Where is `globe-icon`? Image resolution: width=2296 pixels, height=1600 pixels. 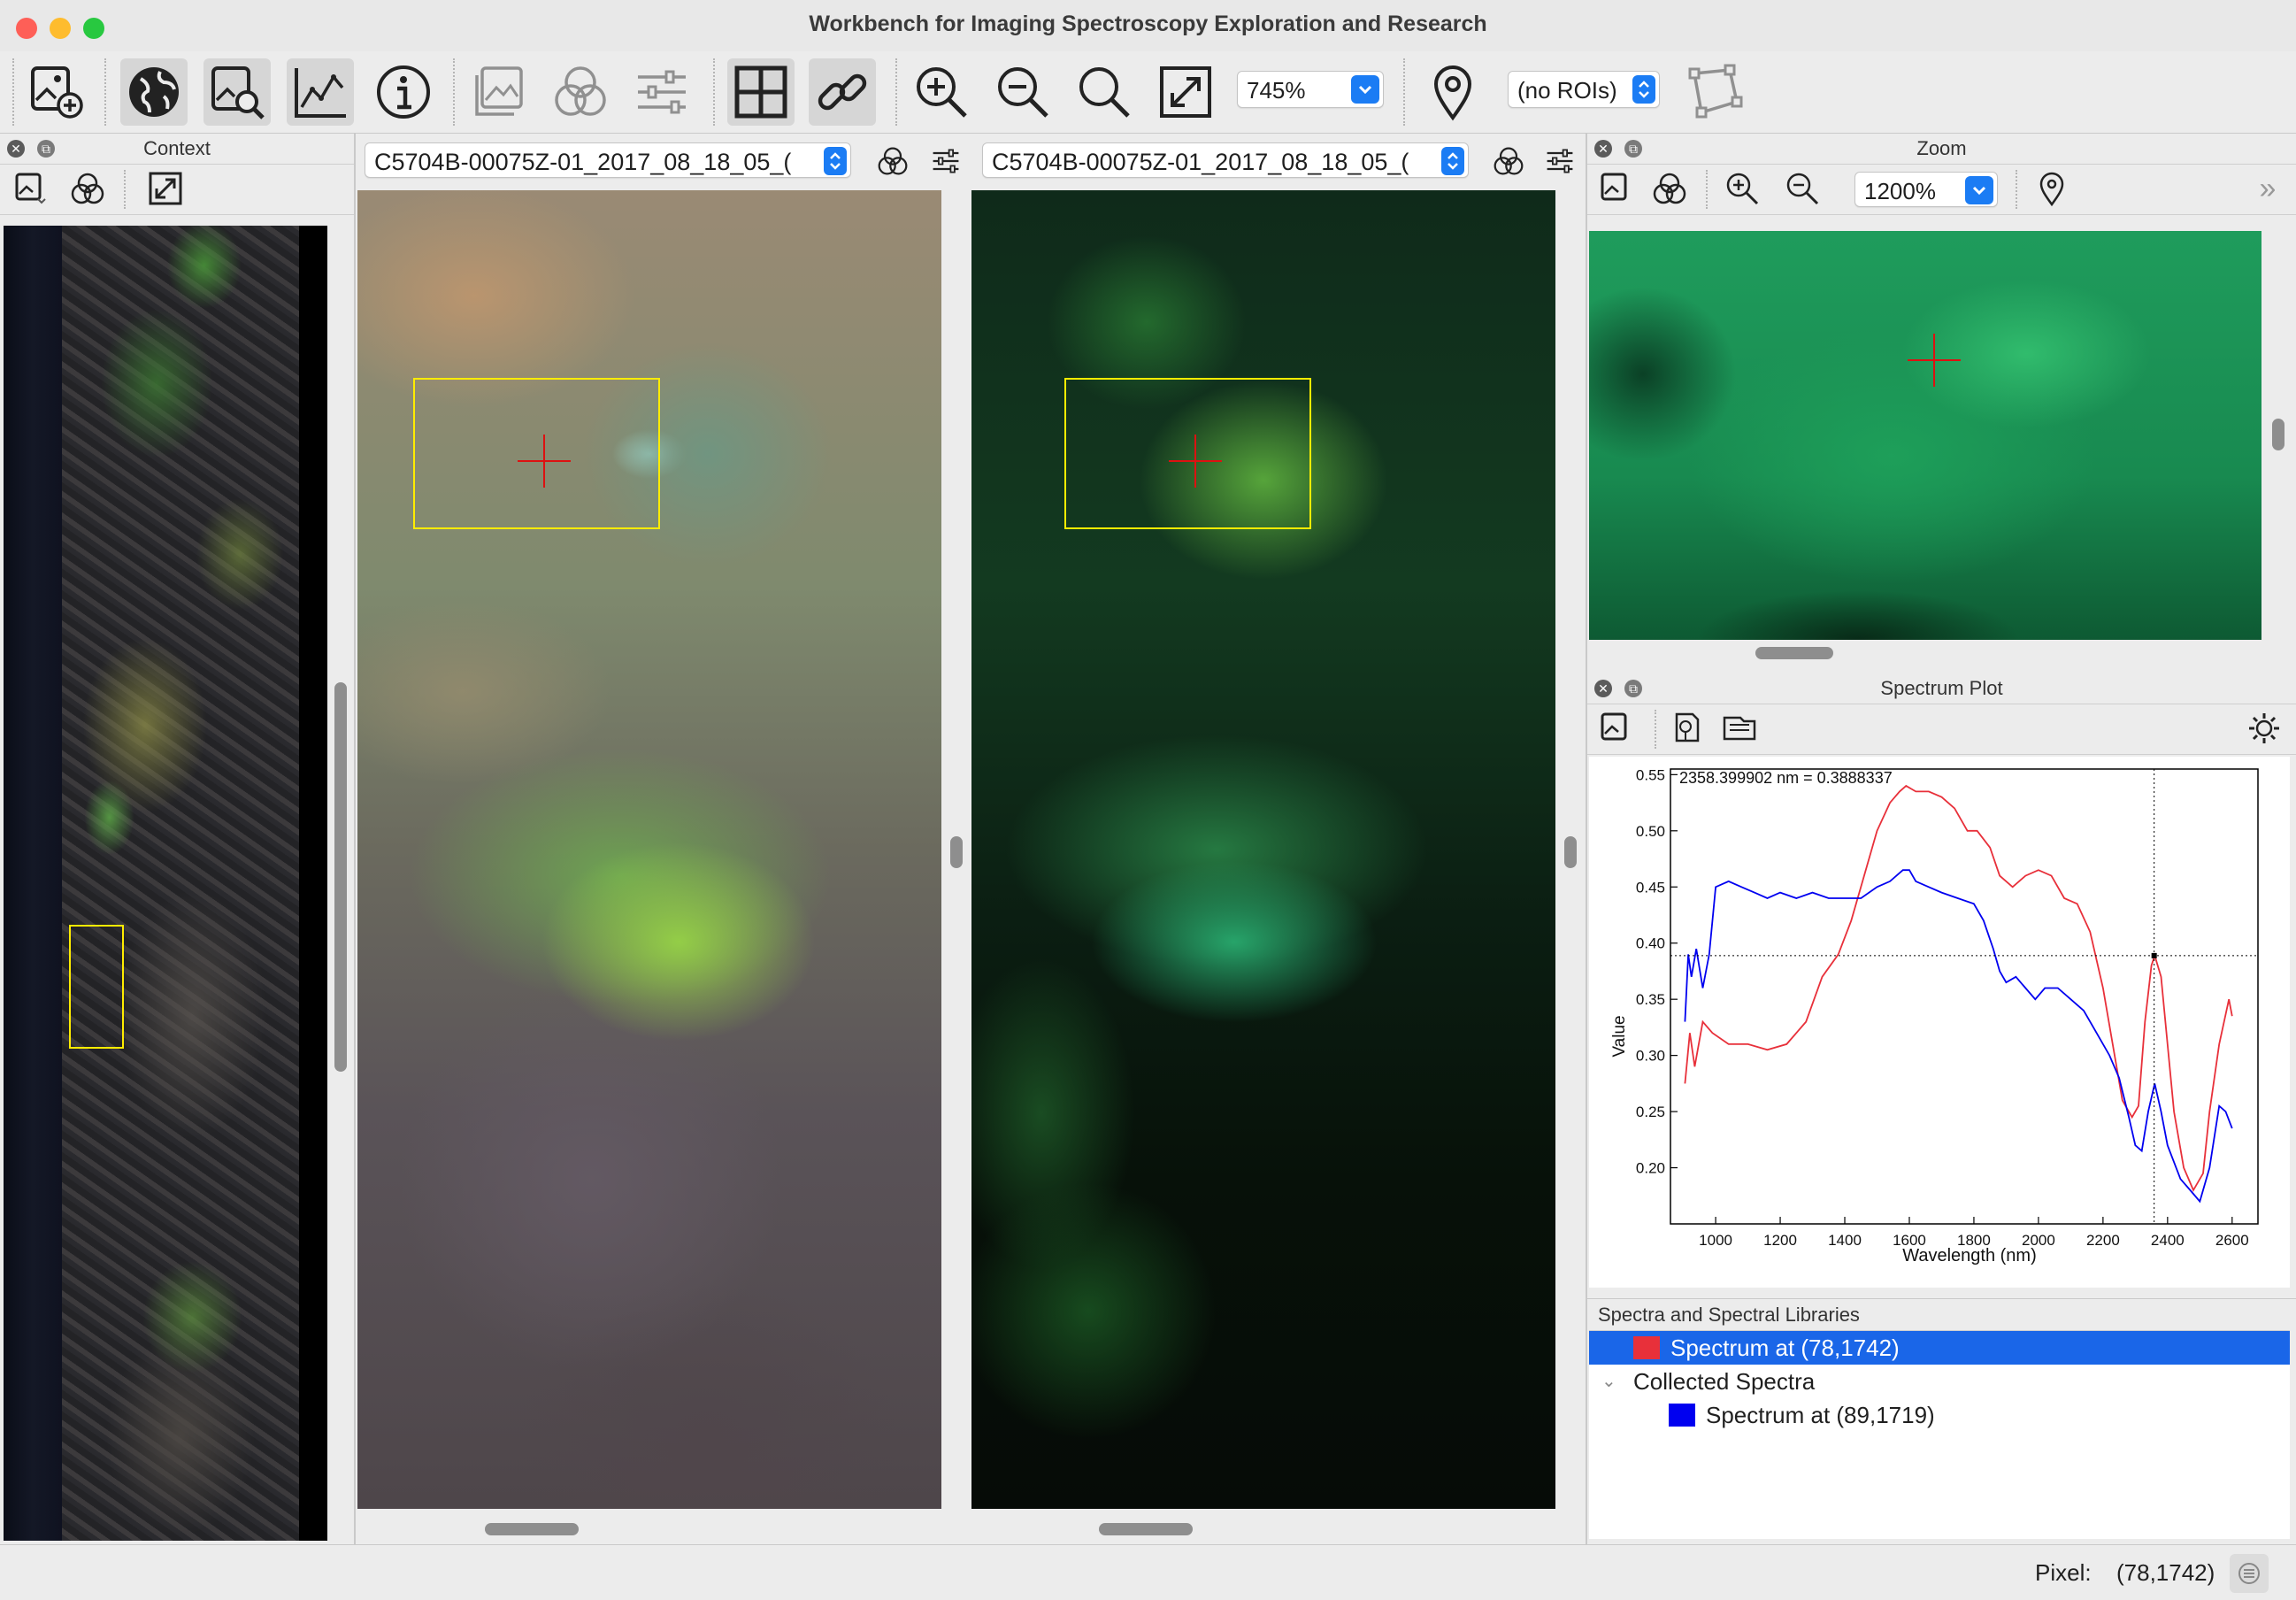
globe-icon is located at coordinates (154, 92).